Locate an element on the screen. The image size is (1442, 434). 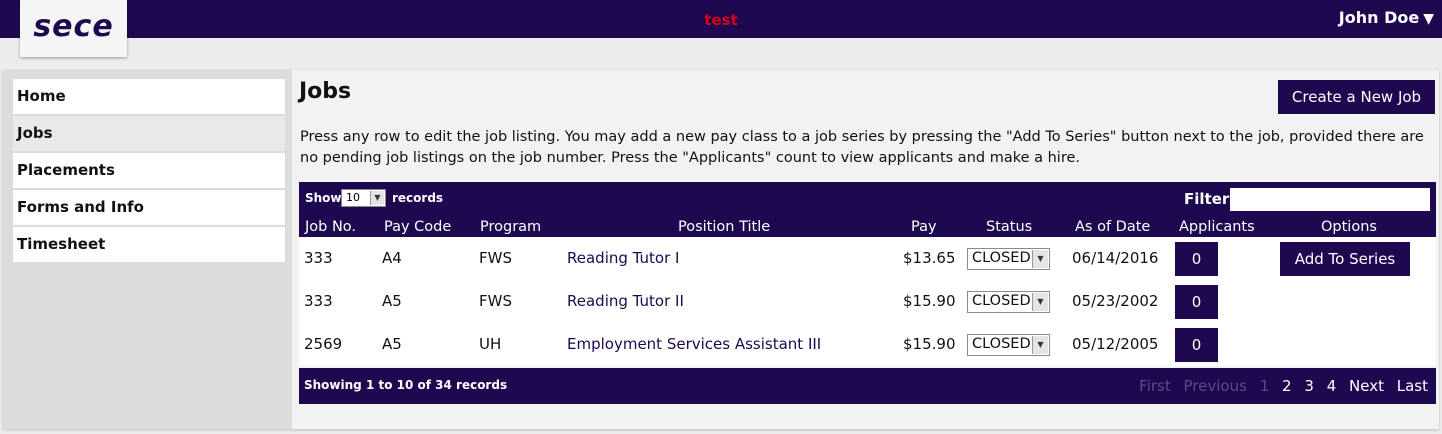
pay-code-cell: A4 is located at coordinates (392, 258).